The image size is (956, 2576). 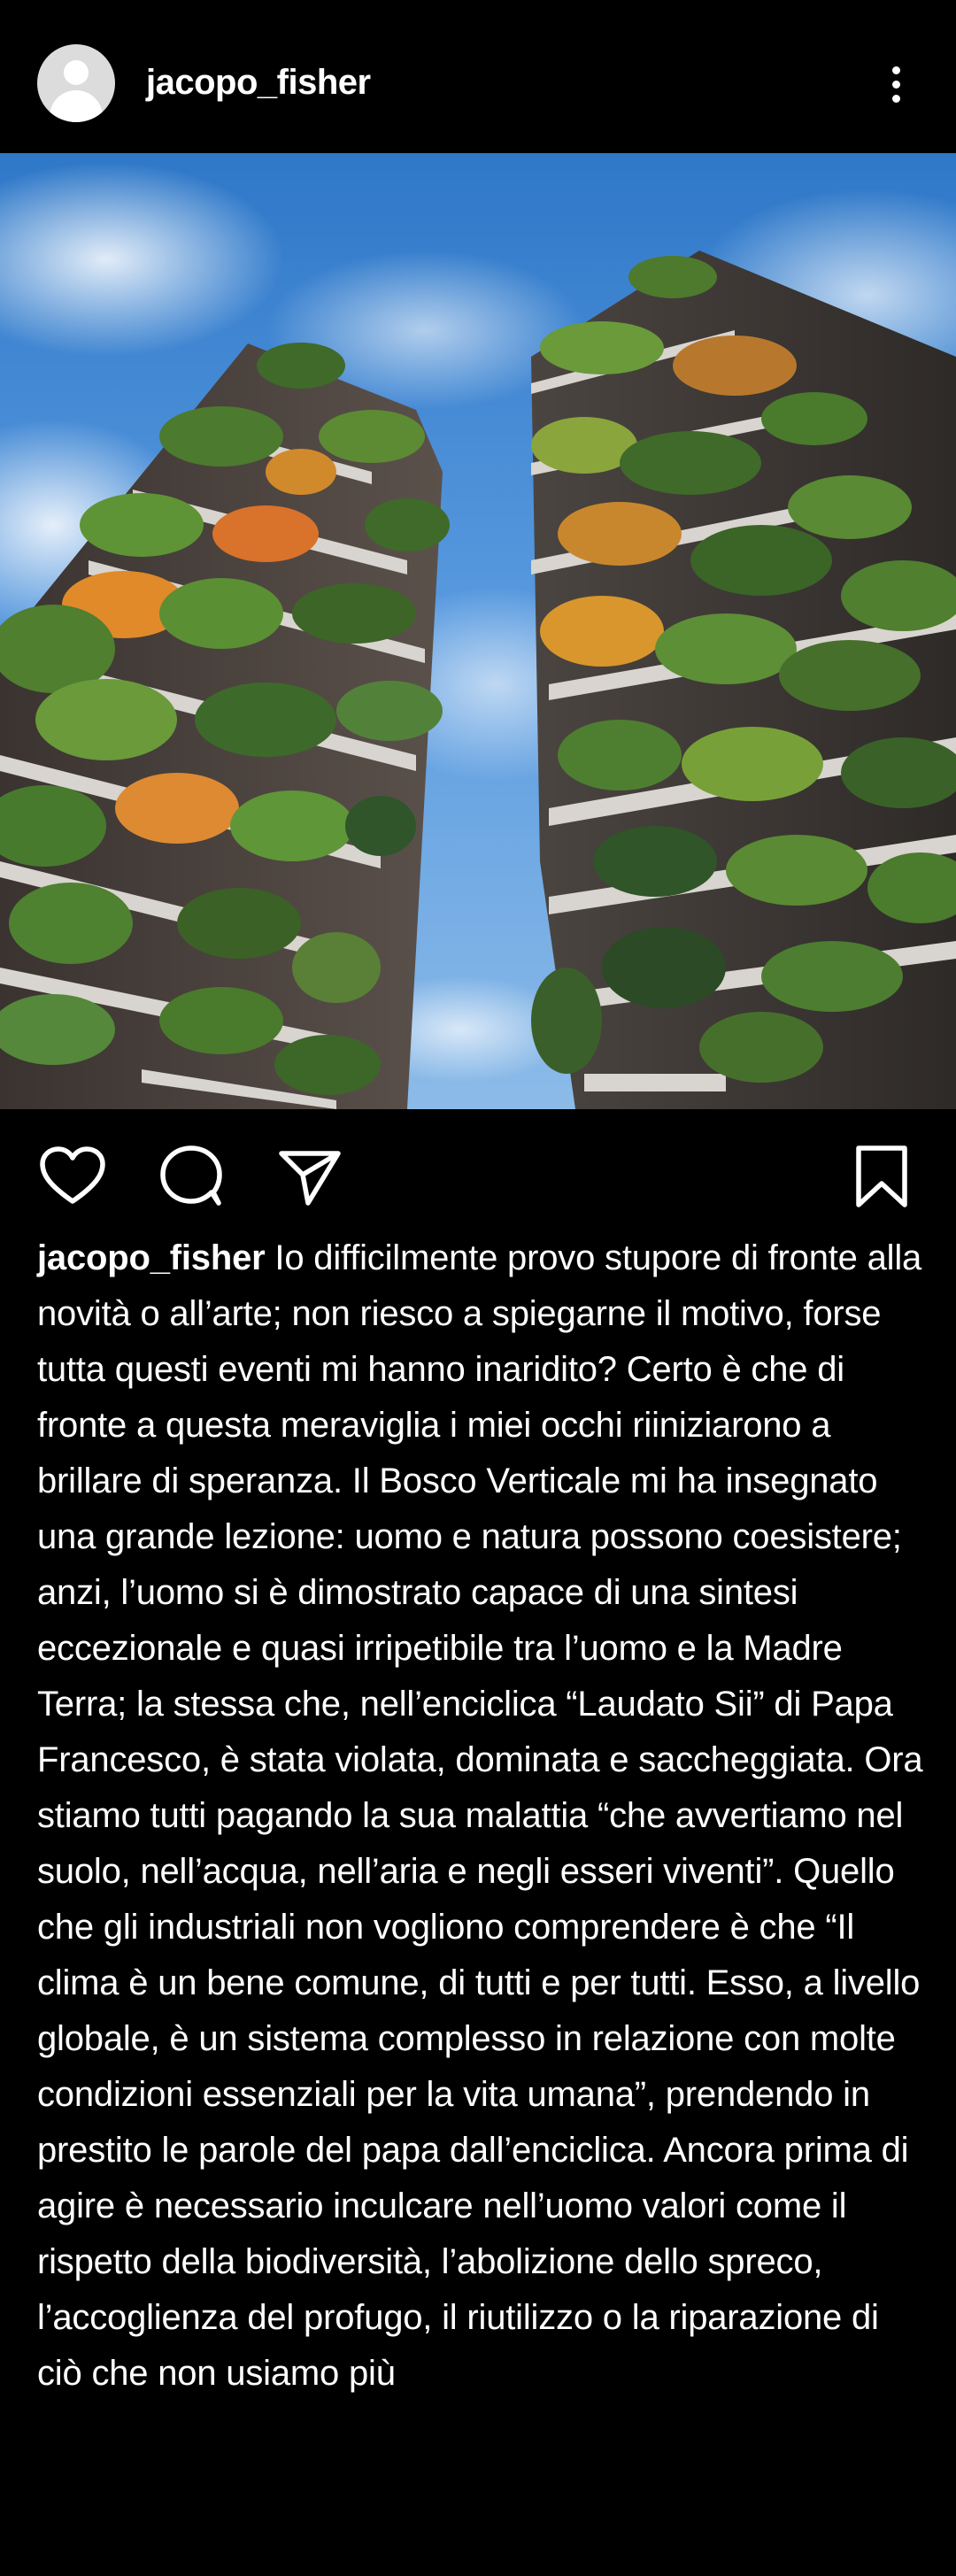 What do you see at coordinates (192, 1176) in the screenshot?
I see `comment-bubble-icon` at bounding box center [192, 1176].